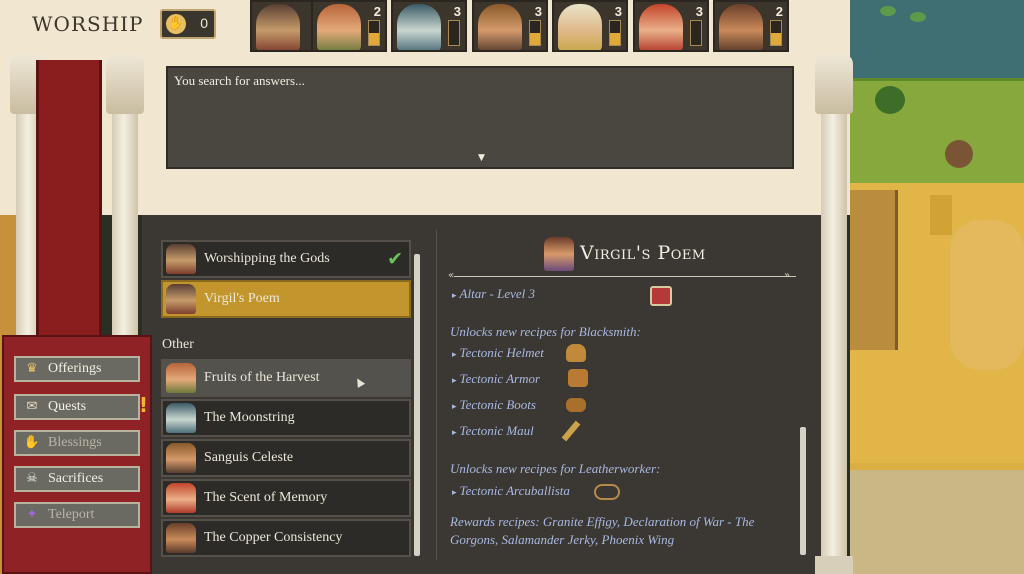  I want to click on quest-item-fruits-of-the-harvest: Fruits of the Harvest ▲, so click(286, 378).